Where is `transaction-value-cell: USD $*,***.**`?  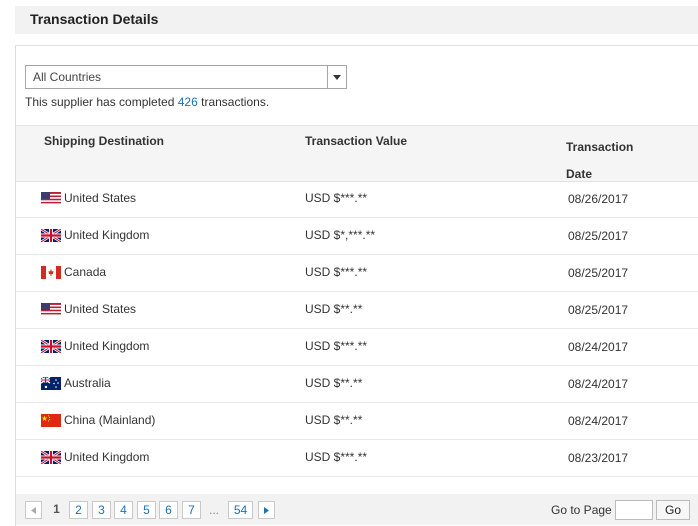
transaction-value-cell: USD $*,***.** is located at coordinates (340, 235).